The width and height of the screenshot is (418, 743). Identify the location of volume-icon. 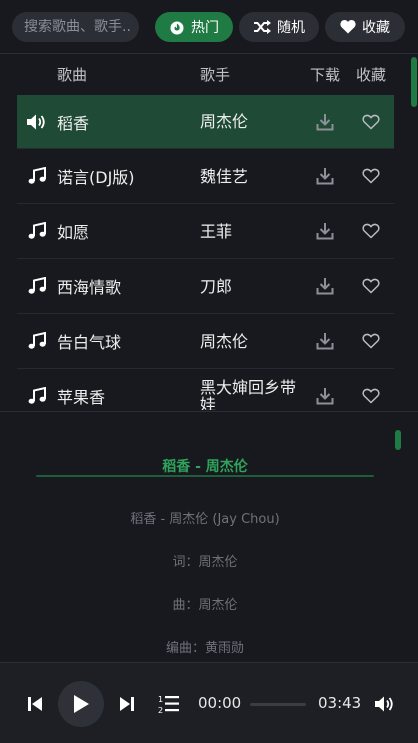
(384, 704).